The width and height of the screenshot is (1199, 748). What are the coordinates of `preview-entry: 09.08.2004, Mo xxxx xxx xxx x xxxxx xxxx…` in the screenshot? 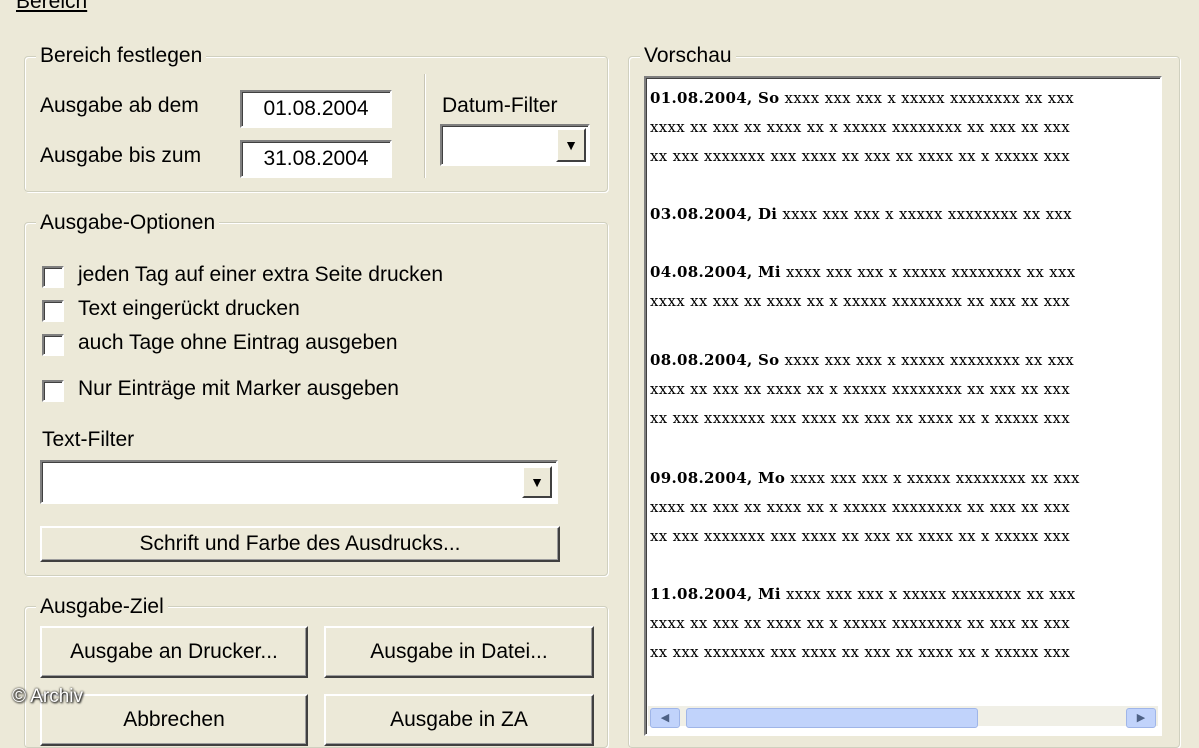 It's located at (865, 507).